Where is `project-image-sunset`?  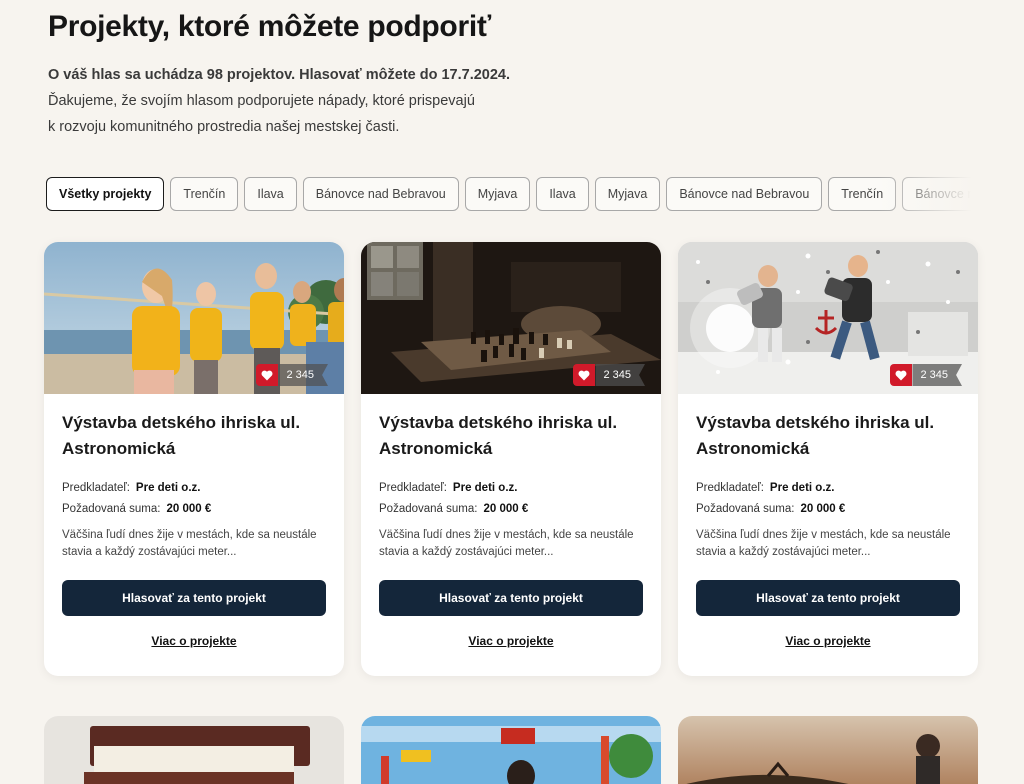
project-image-sunset is located at coordinates (828, 750).